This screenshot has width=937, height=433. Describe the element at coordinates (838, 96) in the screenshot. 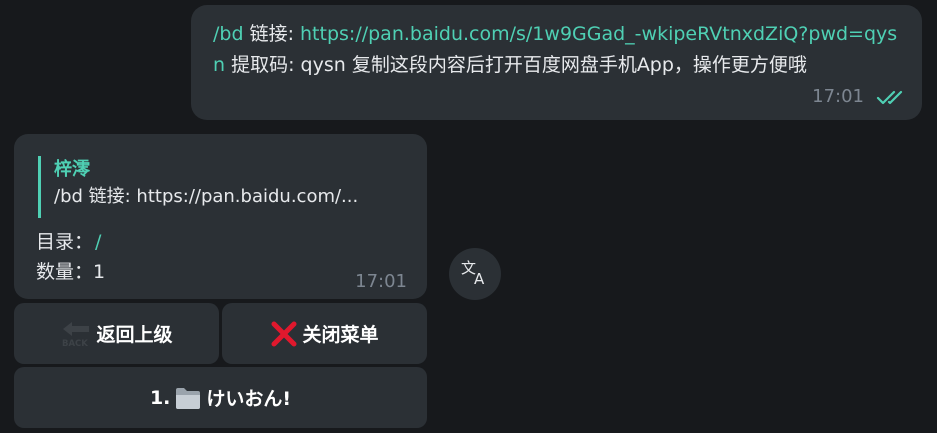

I see `outgoing-timestamp: 17:01` at that location.